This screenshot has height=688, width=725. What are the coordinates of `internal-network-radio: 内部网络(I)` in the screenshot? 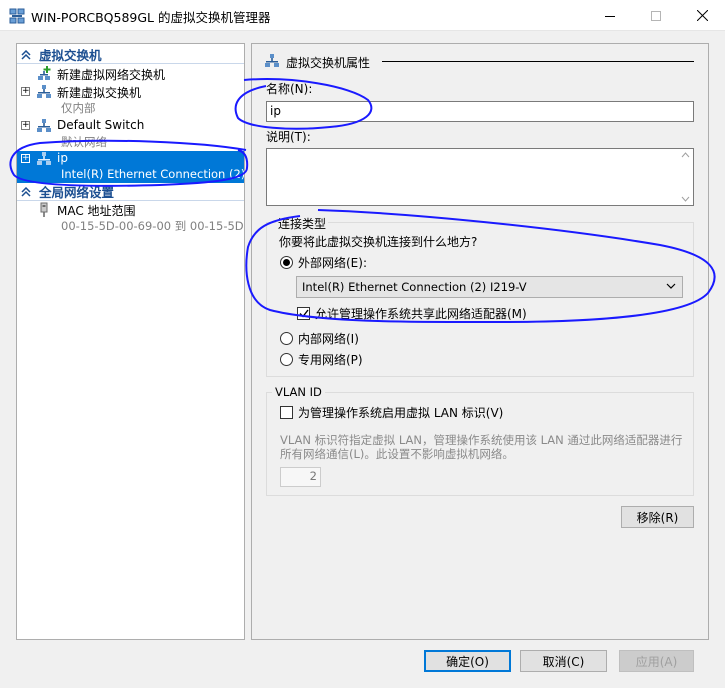 It's located at (319, 338).